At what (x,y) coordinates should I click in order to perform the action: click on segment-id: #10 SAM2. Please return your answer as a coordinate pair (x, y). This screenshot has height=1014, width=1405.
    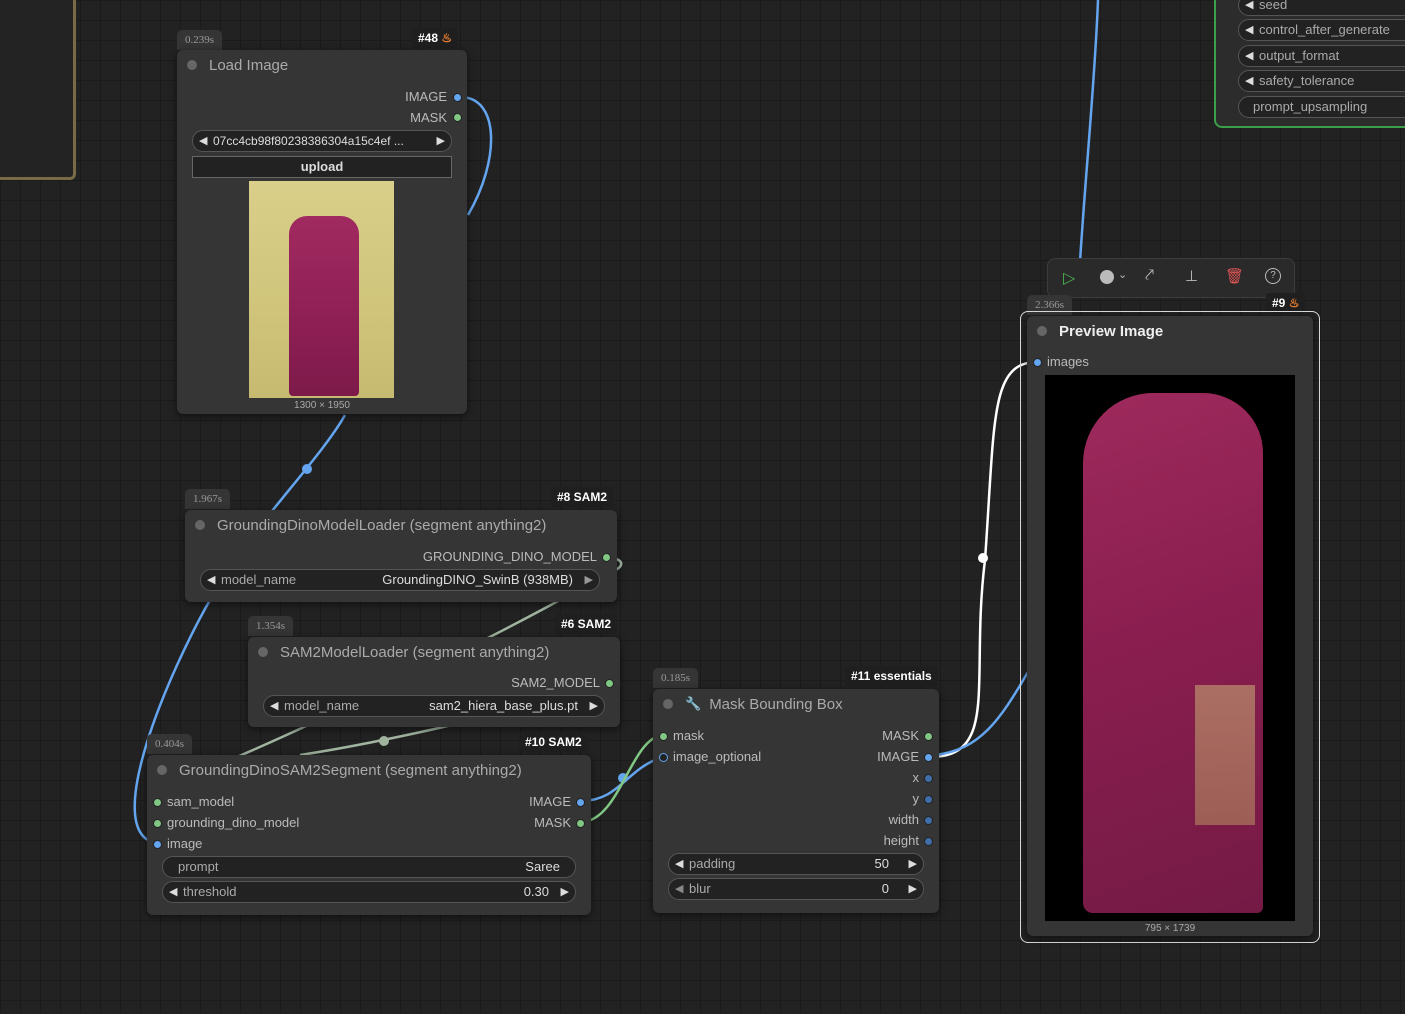
    Looking at the image, I should click on (553, 742).